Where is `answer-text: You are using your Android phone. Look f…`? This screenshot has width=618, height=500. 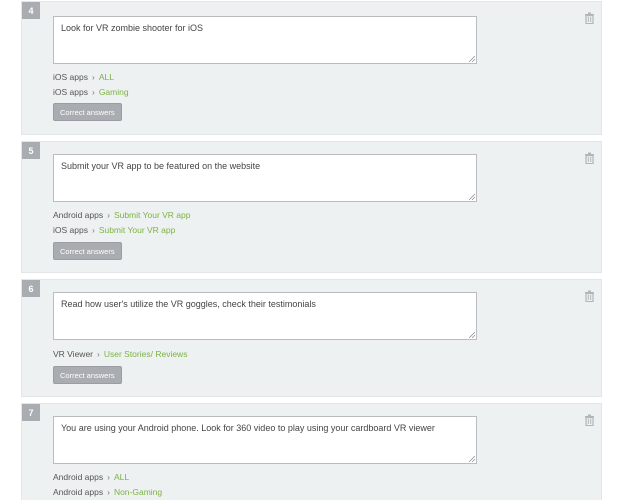
answer-text: You are using your Android phone. Look f… is located at coordinates (248, 428).